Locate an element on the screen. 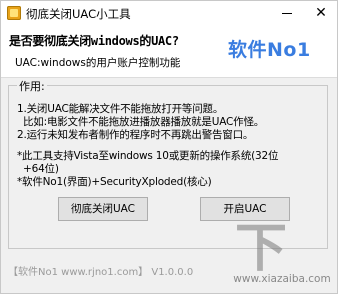 Image resolution: width=338 pixels, height=294 pixels. app-icon is located at coordinates (14, 13).